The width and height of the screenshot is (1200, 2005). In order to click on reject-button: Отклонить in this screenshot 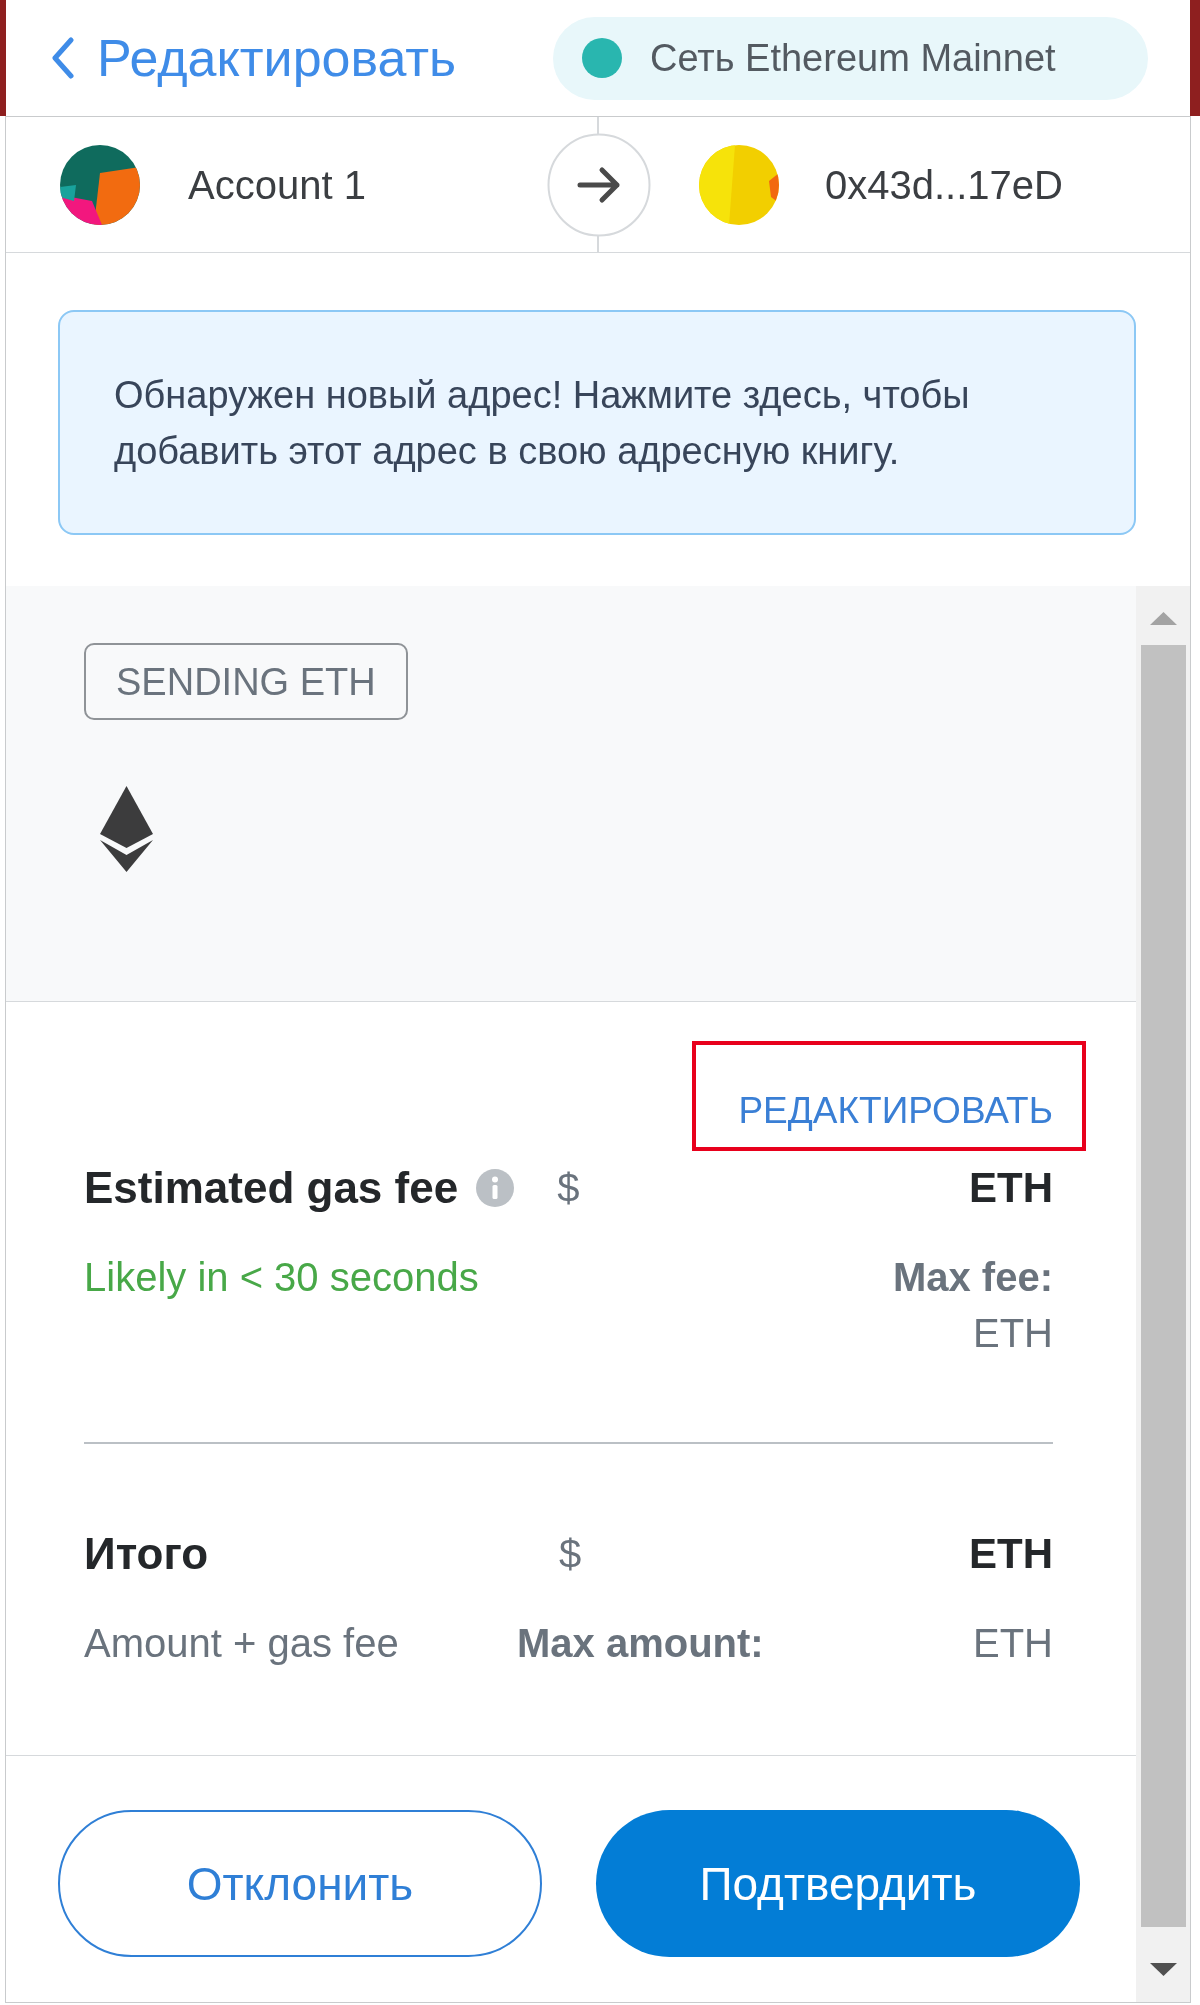, I will do `click(300, 1883)`.